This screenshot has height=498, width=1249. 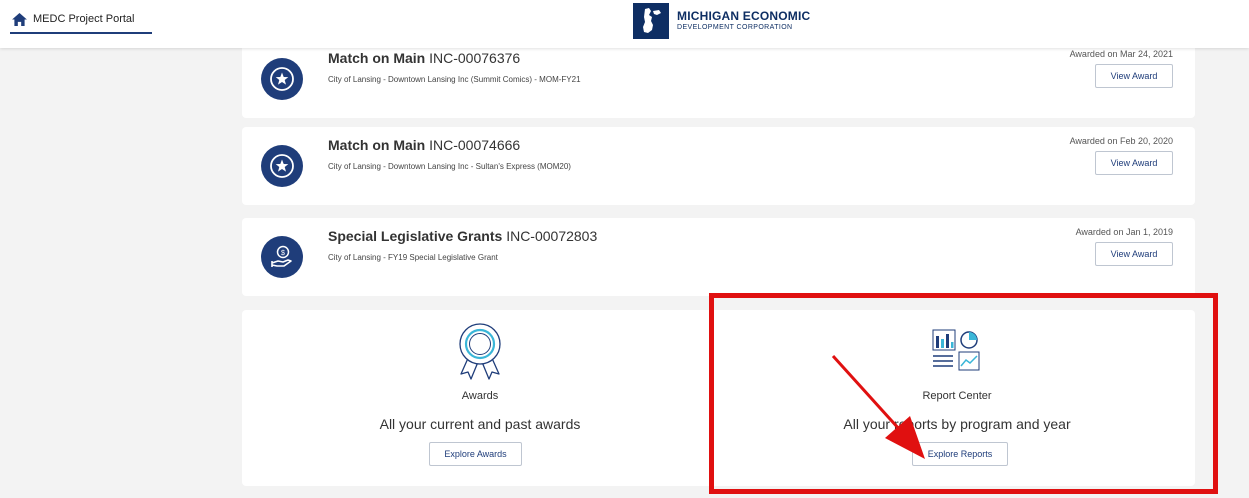 What do you see at coordinates (744, 16) in the screenshot?
I see `logo-line1: MICHIGAN ECONOMIC` at bounding box center [744, 16].